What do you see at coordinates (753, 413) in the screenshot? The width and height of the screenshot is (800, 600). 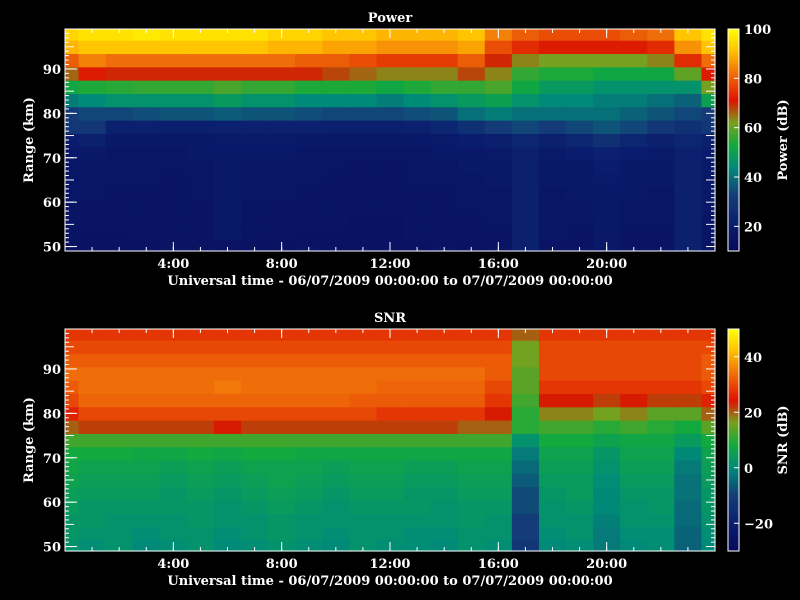 I see `colorbar-tick-label: 20` at bounding box center [753, 413].